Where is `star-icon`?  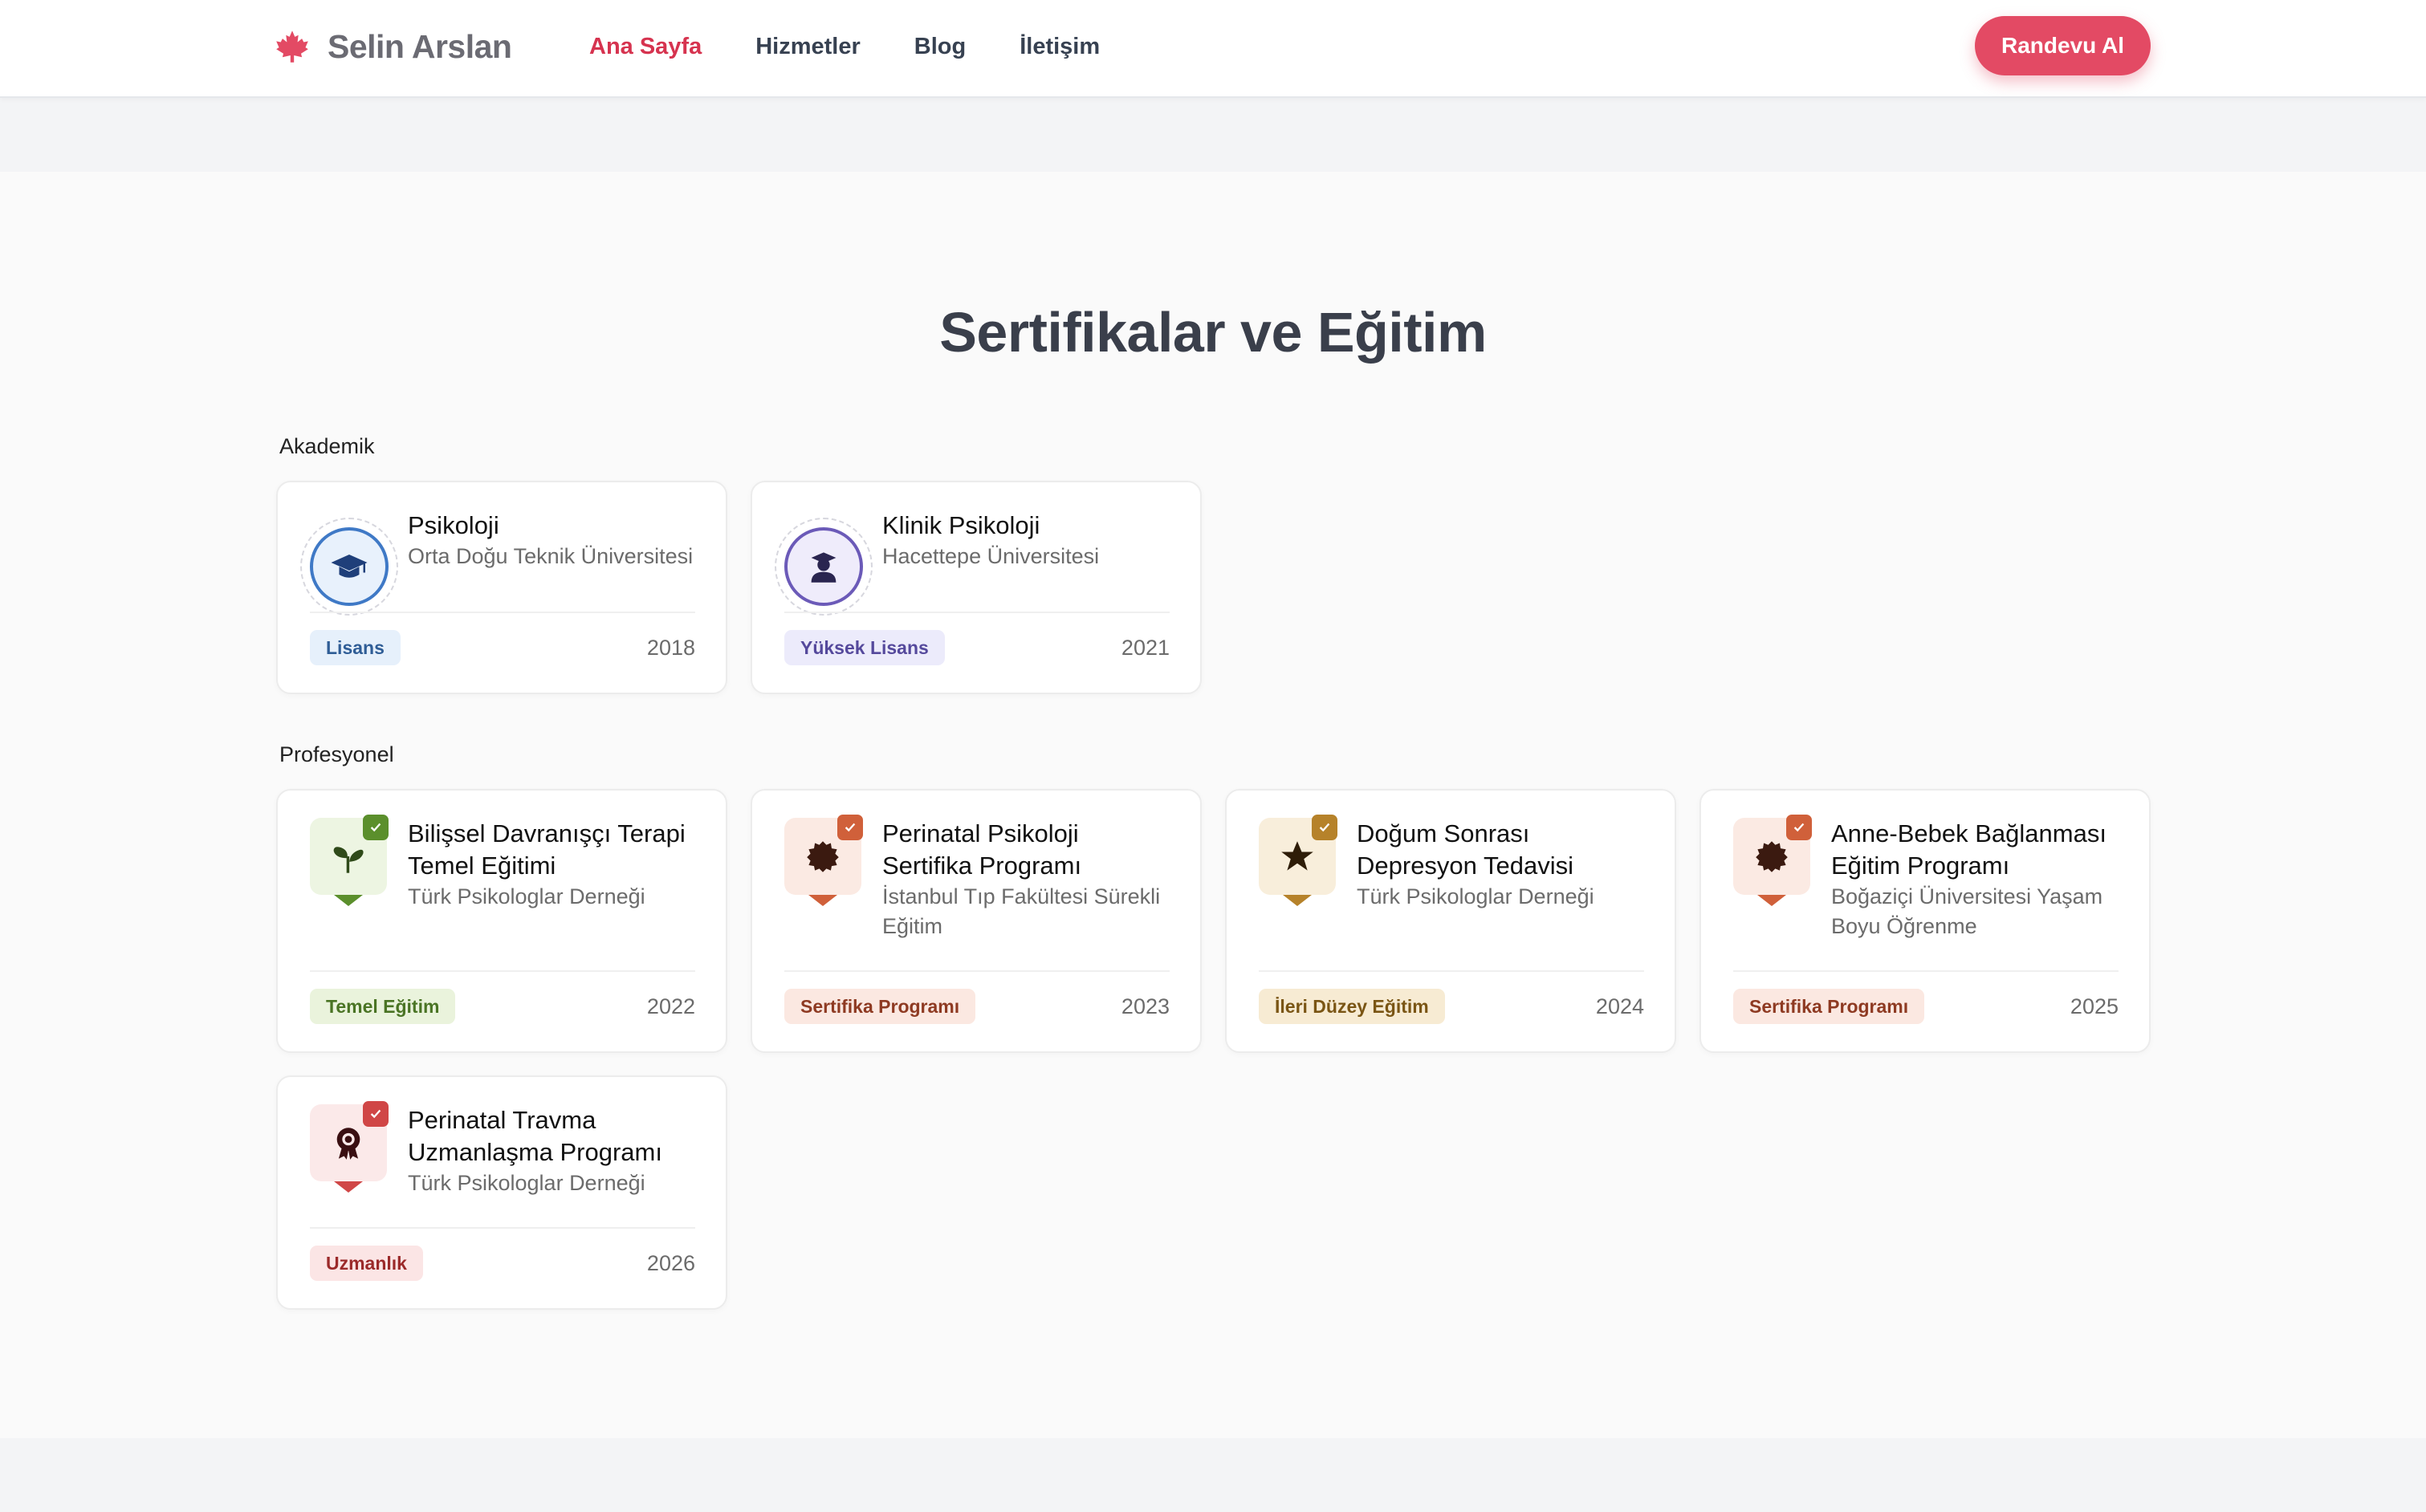 star-icon is located at coordinates (1297, 856).